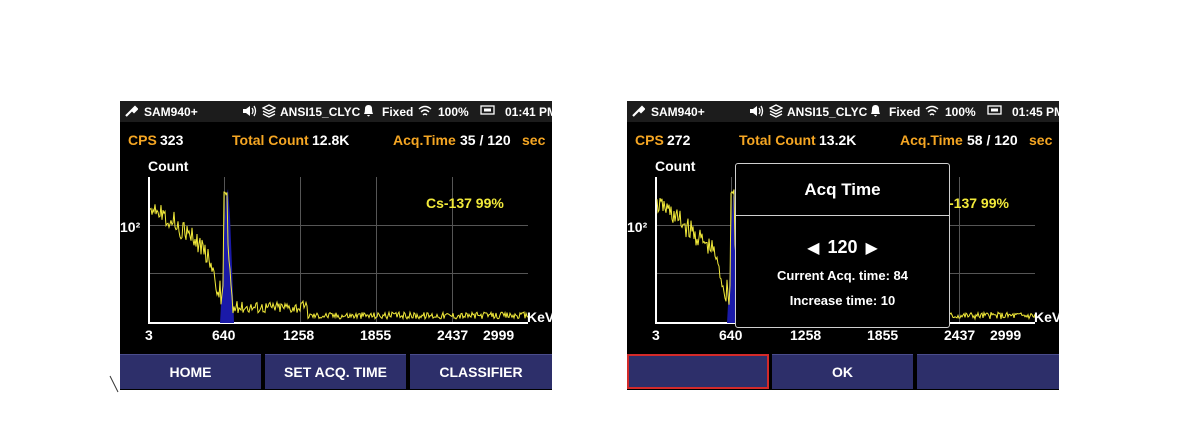 This screenshot has height=443, width=1193. I want to click on acq-time-stepper: ◀ 120 ▶, so click(842, 247).